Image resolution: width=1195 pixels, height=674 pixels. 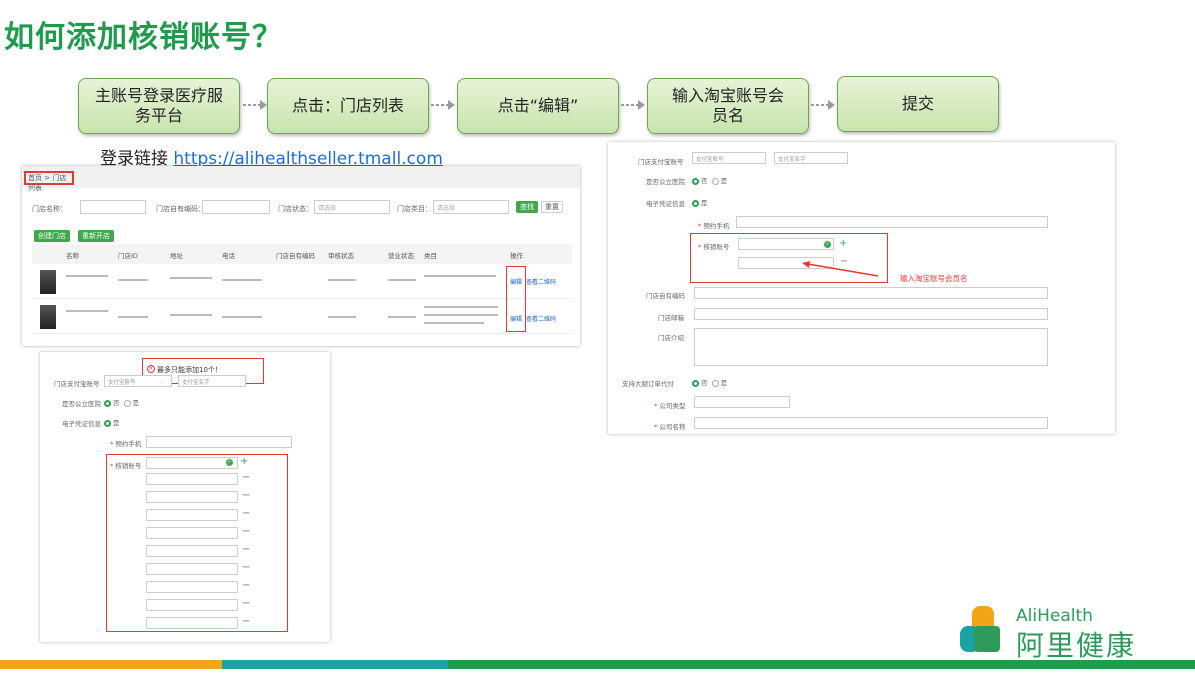 What do you see at coordinates (96, 236) in the screenshot?
I see `reopen-store-button: 重新开店` at bounding box center [96, 236].